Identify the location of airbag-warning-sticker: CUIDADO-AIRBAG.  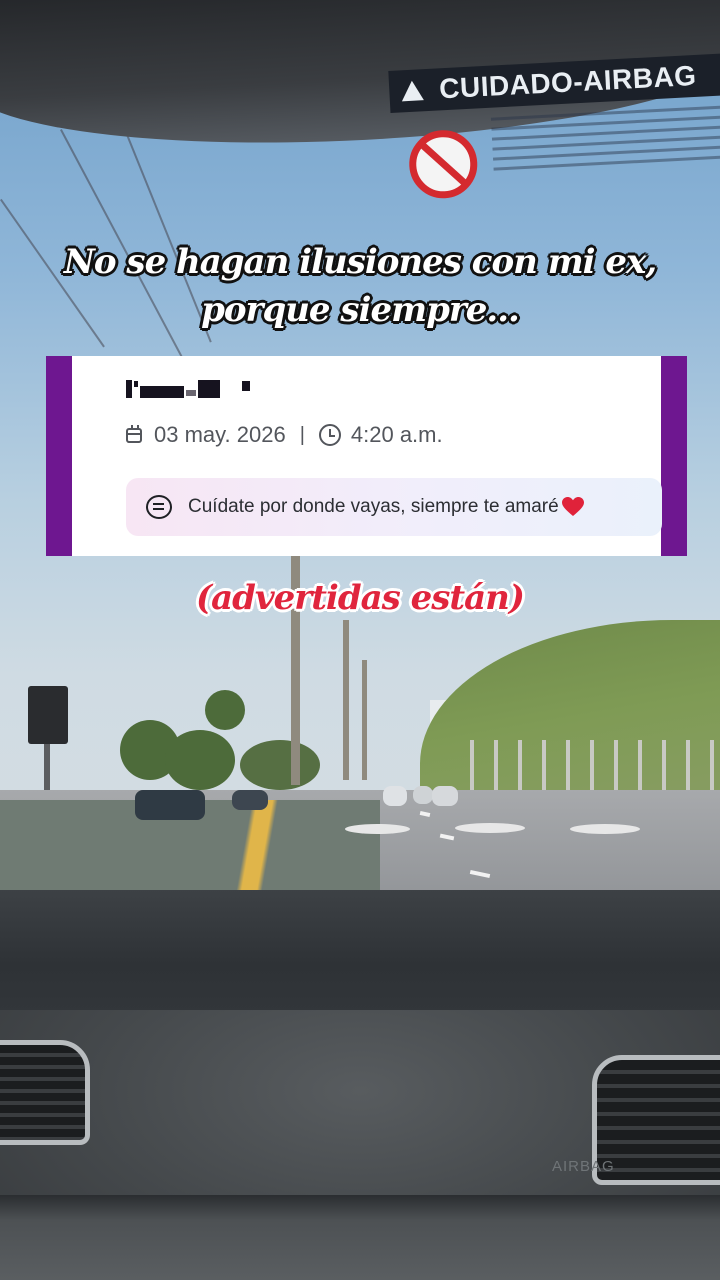
(554, 137).